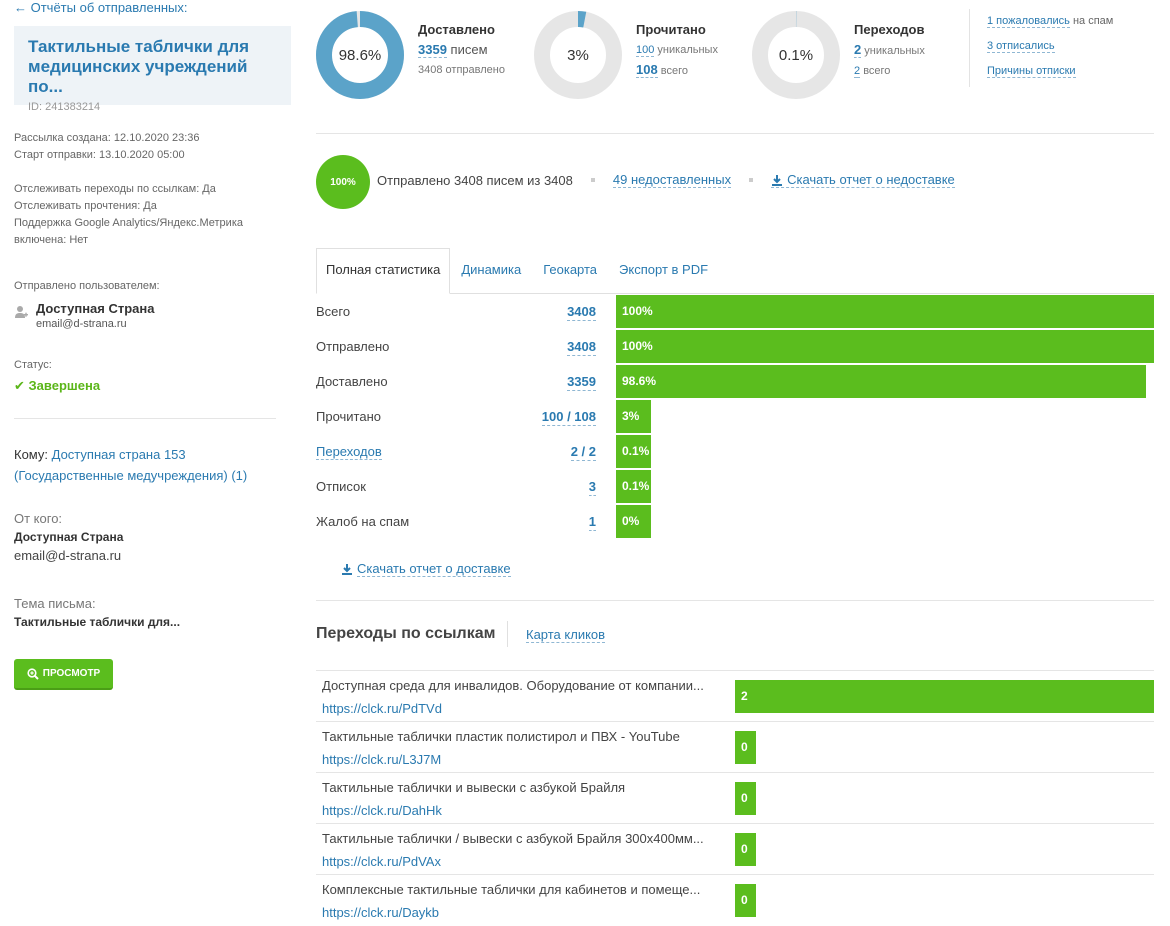 The image size is (1170, 926). I want to click on donut-percent: 0.1%, so click(796, 55).